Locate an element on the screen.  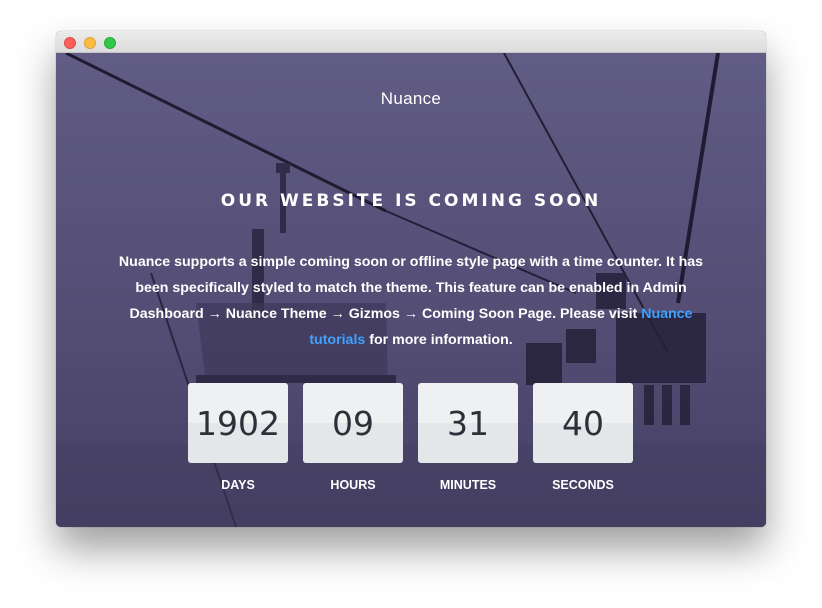
coming-soon-headline: OUR WEBSITE IS COMING SOON is located at coordinates (411, 201).